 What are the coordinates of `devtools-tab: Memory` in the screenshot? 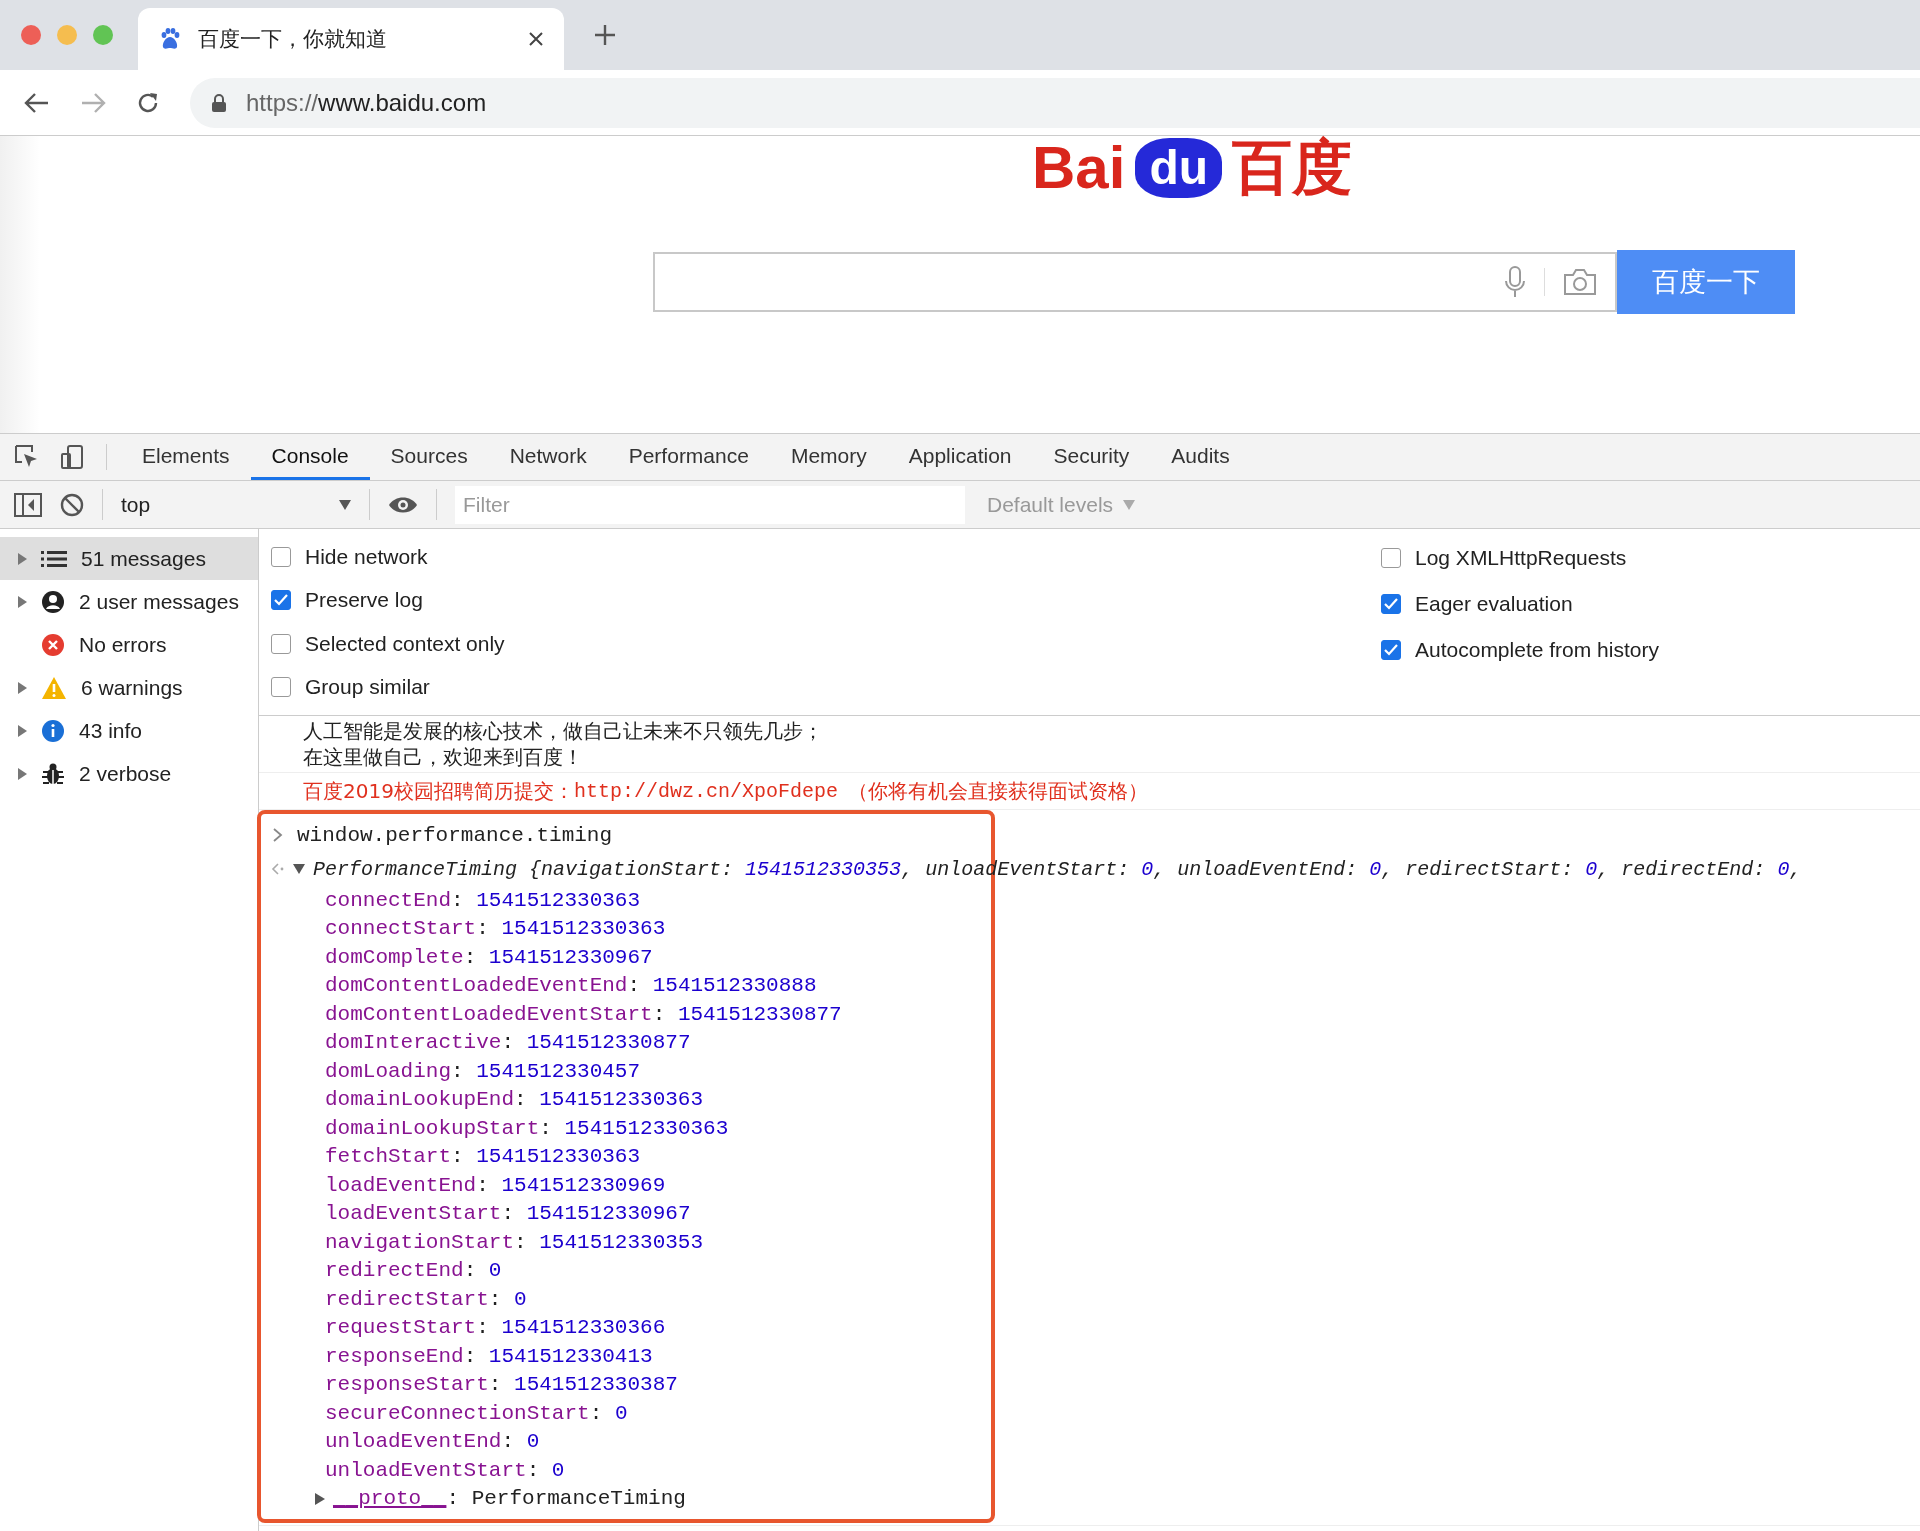 It's located at (828, 457).